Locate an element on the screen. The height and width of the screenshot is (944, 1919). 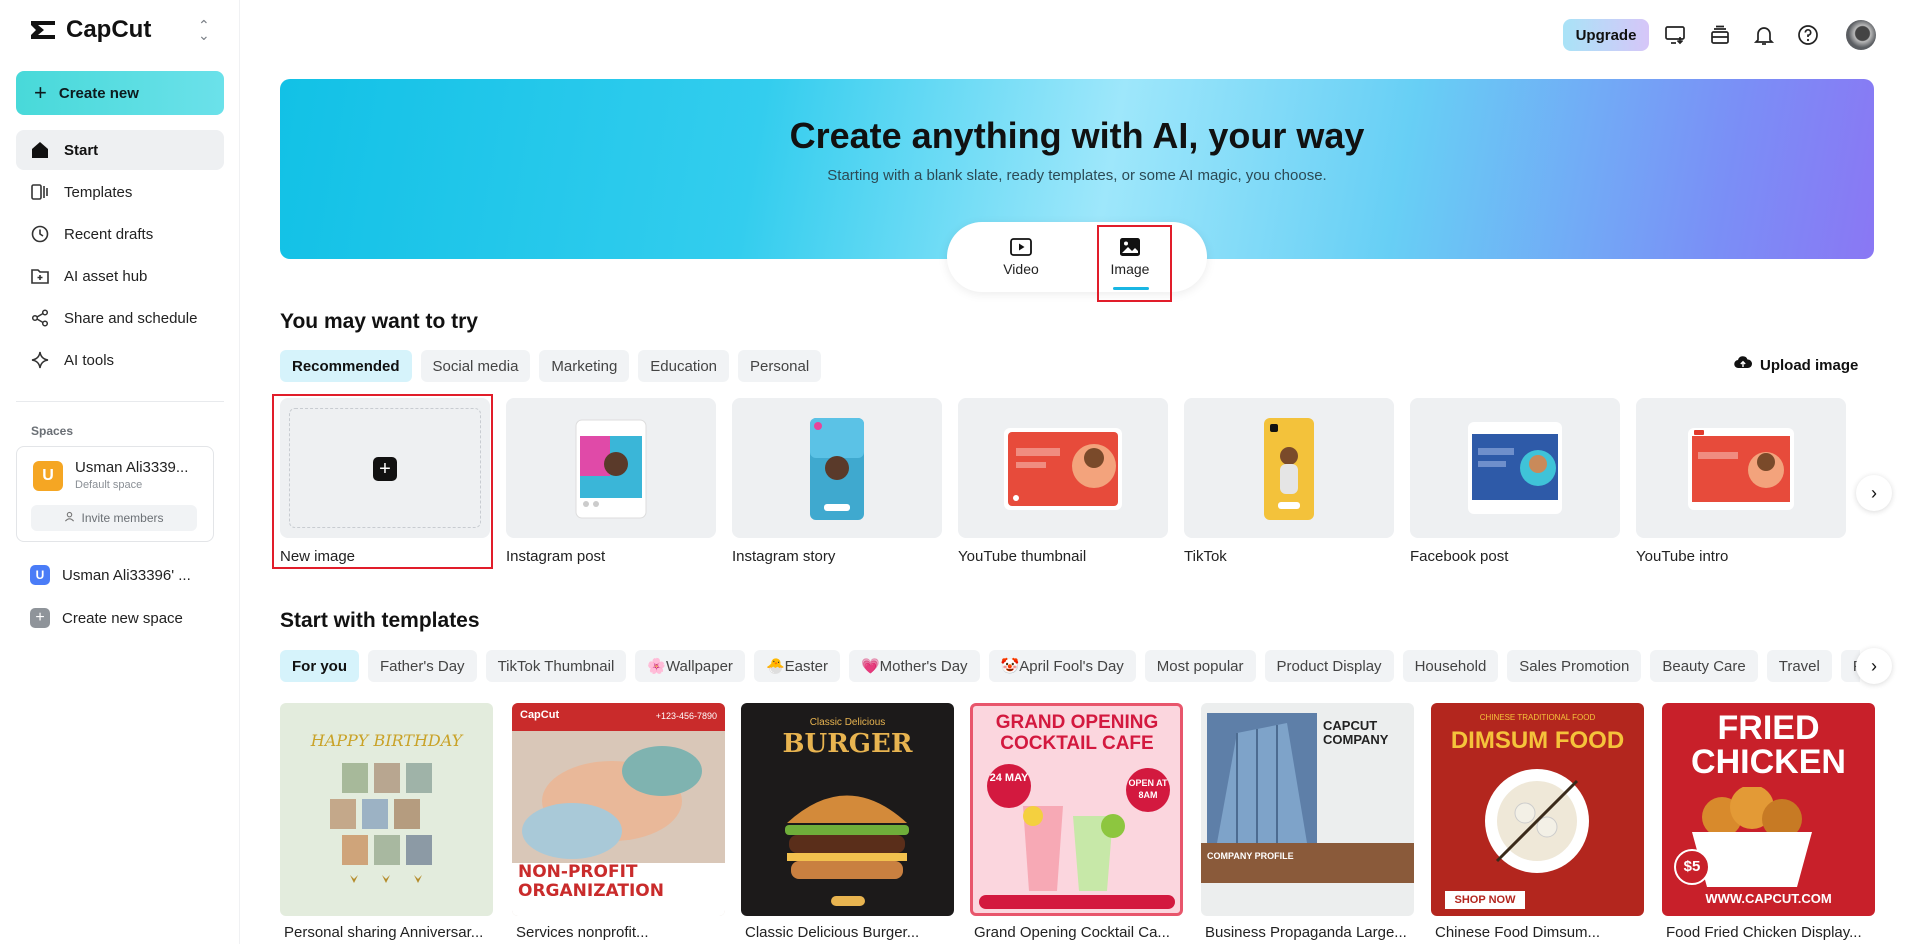
tab-easter: 🐣Easter is located at coordinates (796, 666).